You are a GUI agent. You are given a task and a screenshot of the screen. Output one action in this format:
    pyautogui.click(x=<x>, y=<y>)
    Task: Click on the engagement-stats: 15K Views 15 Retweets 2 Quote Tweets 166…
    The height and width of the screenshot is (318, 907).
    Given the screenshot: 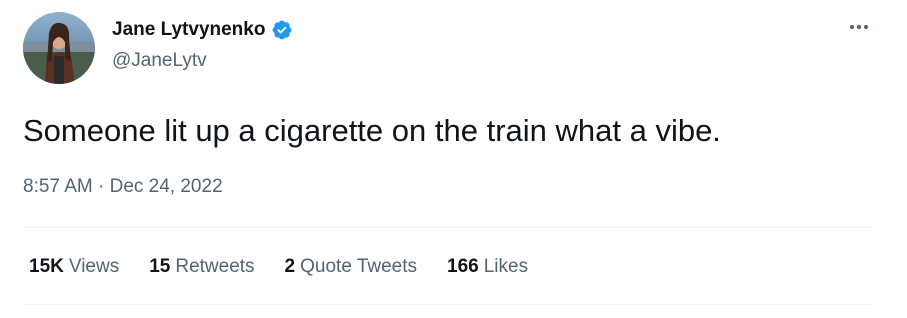 What is the action you would take?
    pyautogui.click(x=278, y=267)
    